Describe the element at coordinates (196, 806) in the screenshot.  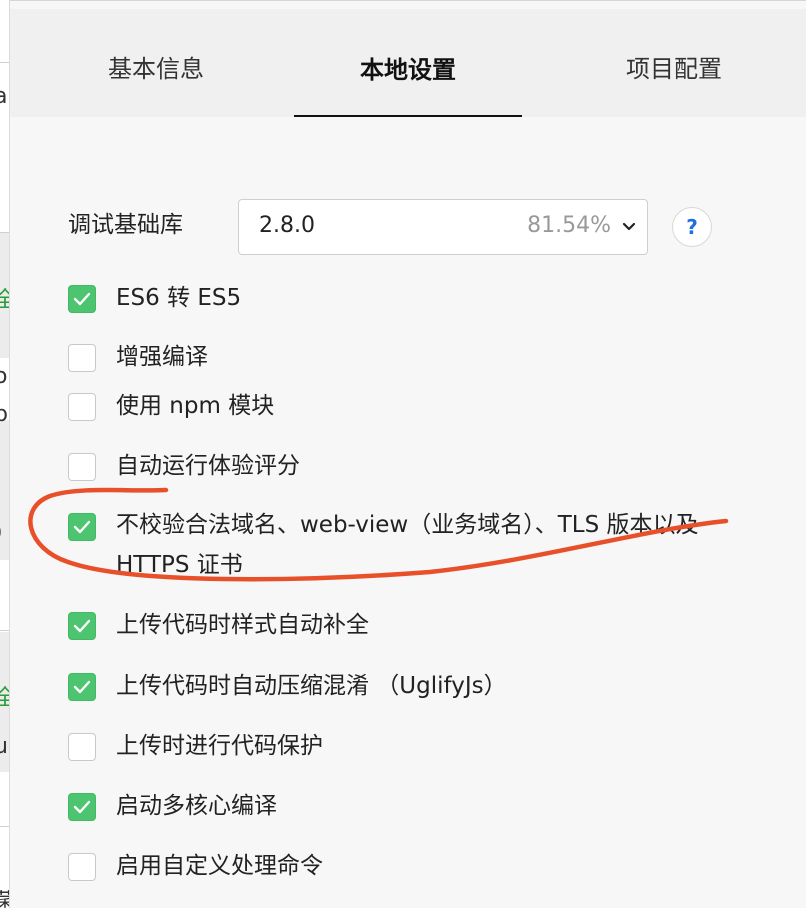
I see `option-label: 启动多核心编译` at that location.